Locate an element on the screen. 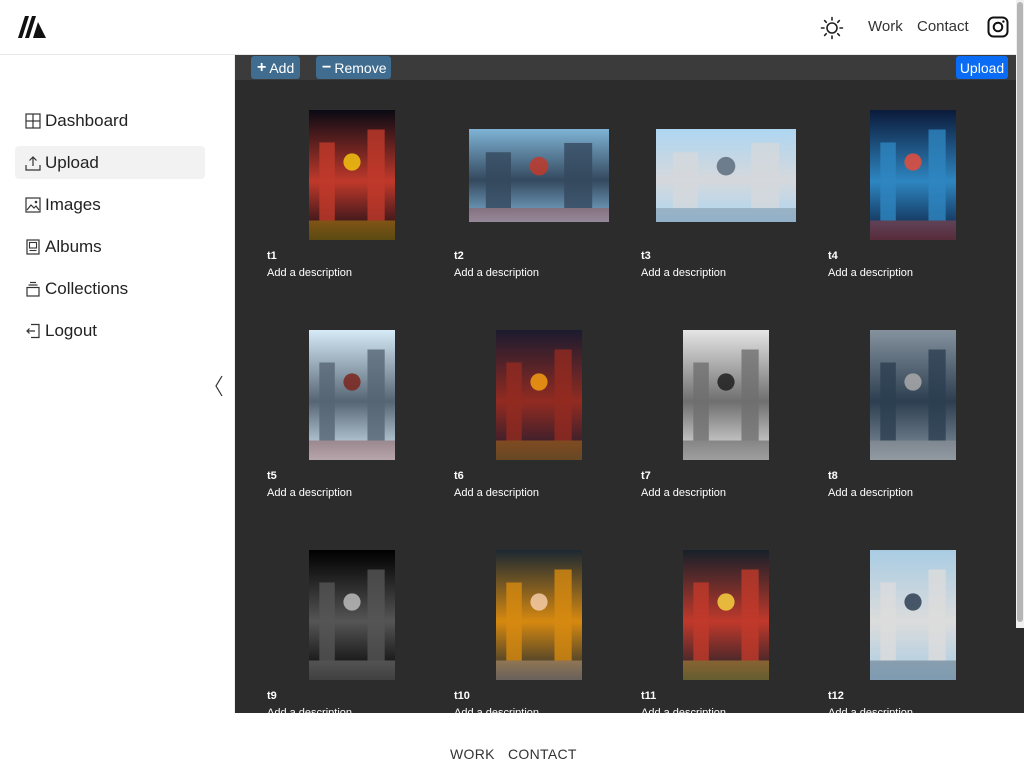  footer: WORK CONTACT is located at coordinates (512, 740).